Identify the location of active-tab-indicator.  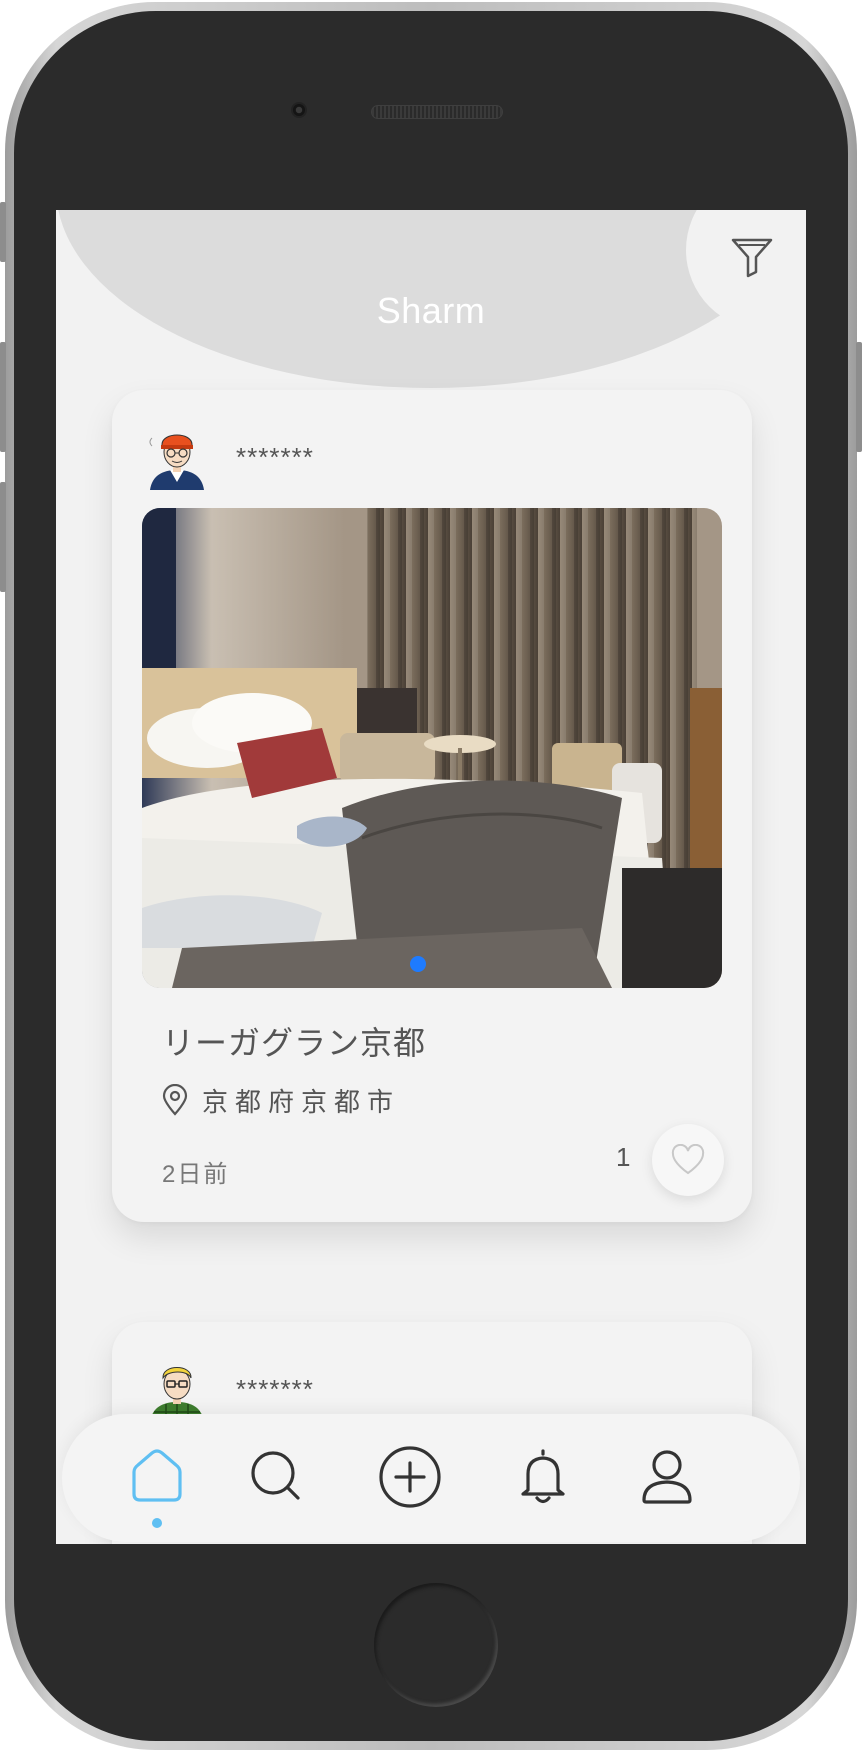
(157, 1523).